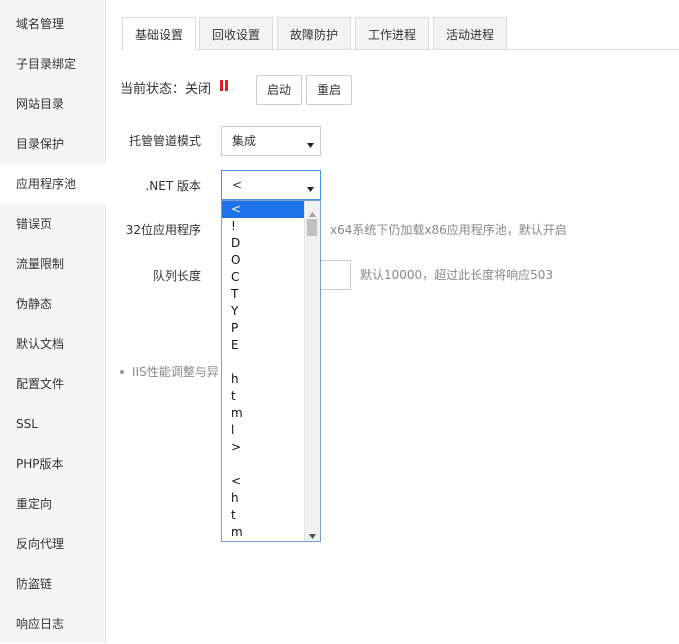 The image size is (679, 644). What do you see at coordinates (244, 141) in the screenshot?
I see `pipeline-mode-value: 集成` at bounding box center [244, 141].